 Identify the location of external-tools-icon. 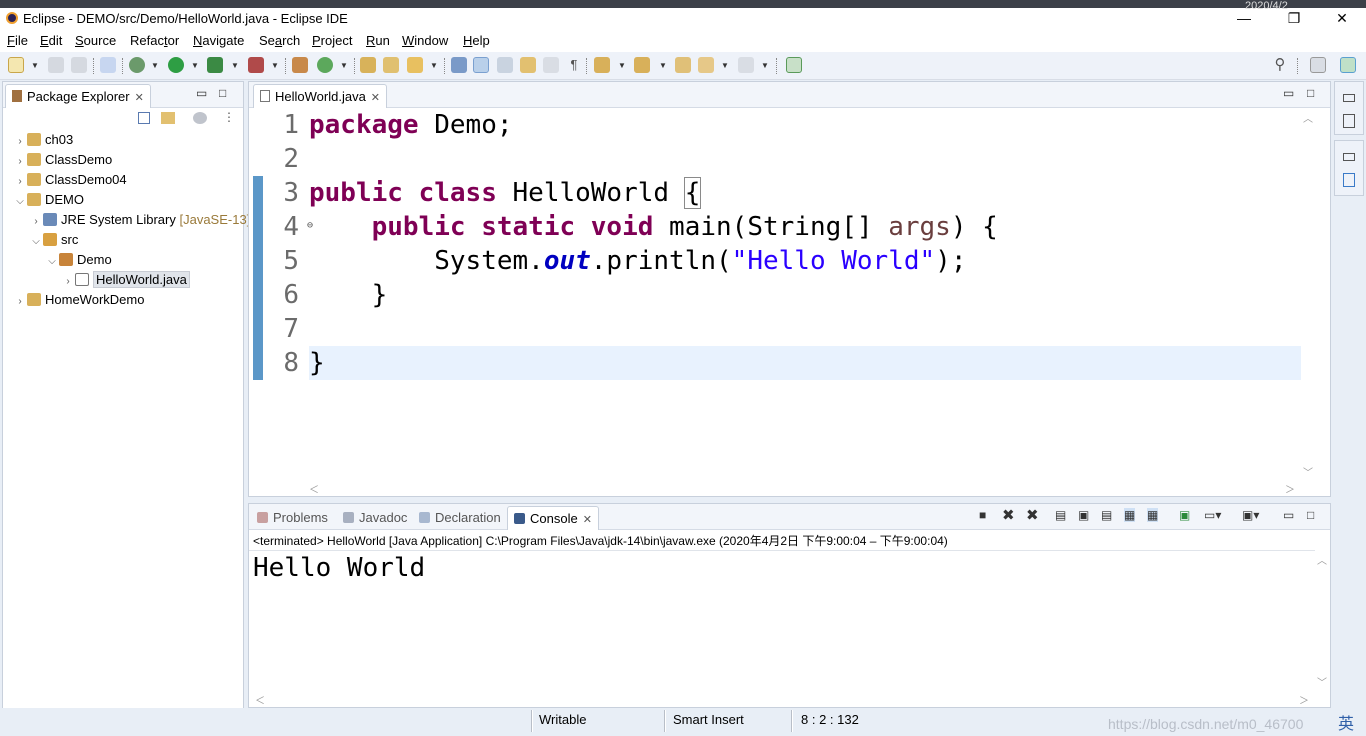
(256, 65).